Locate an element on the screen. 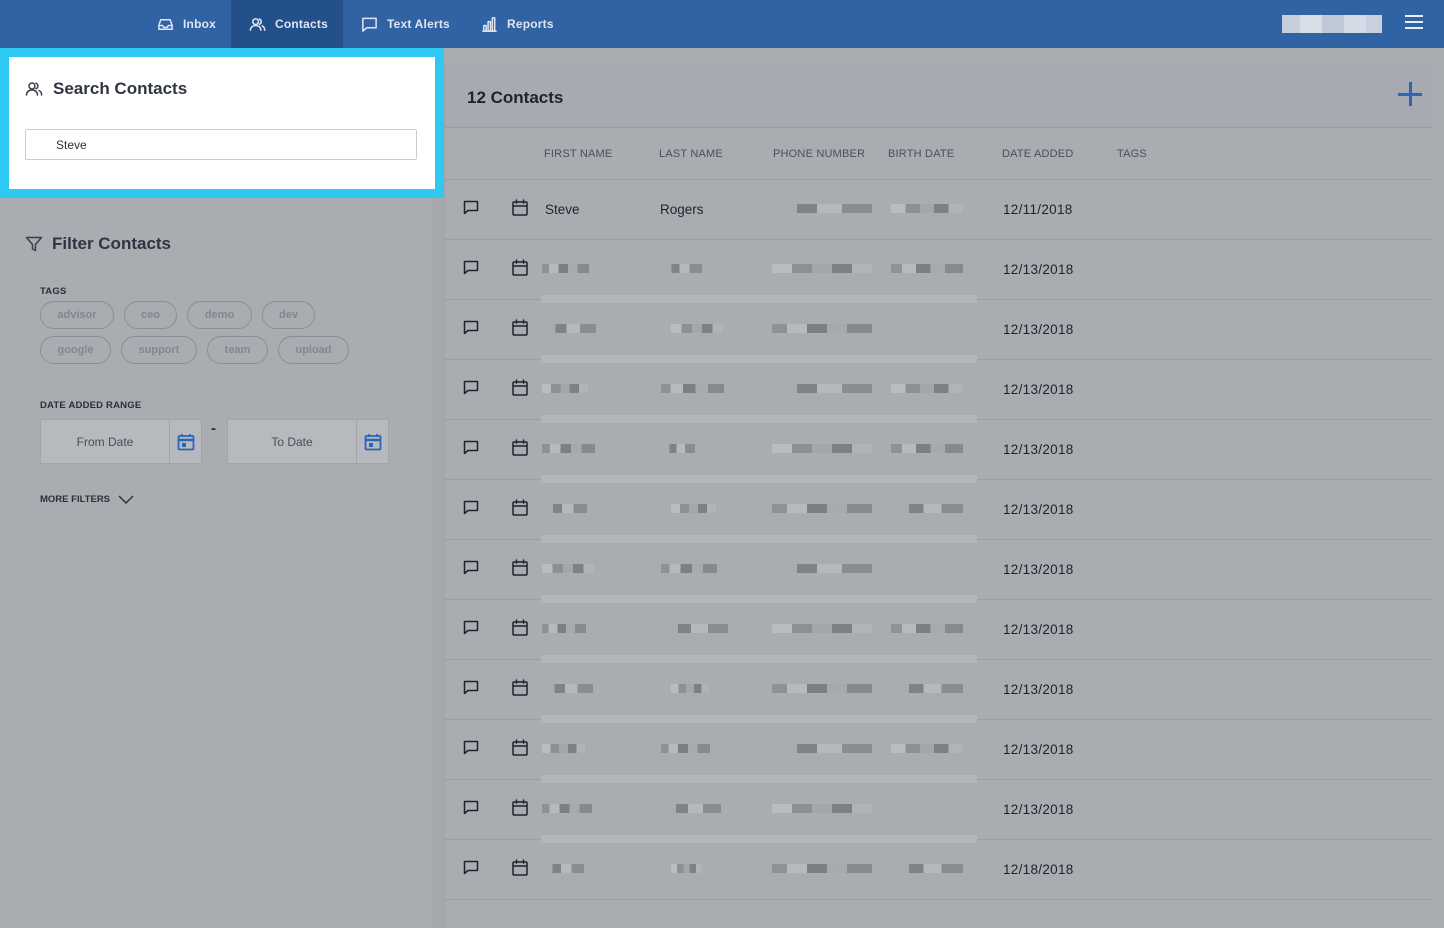 This screenshot has height=928, width=1444. column-header-last-name: LAST NAME is located at coordinates (691, 154).